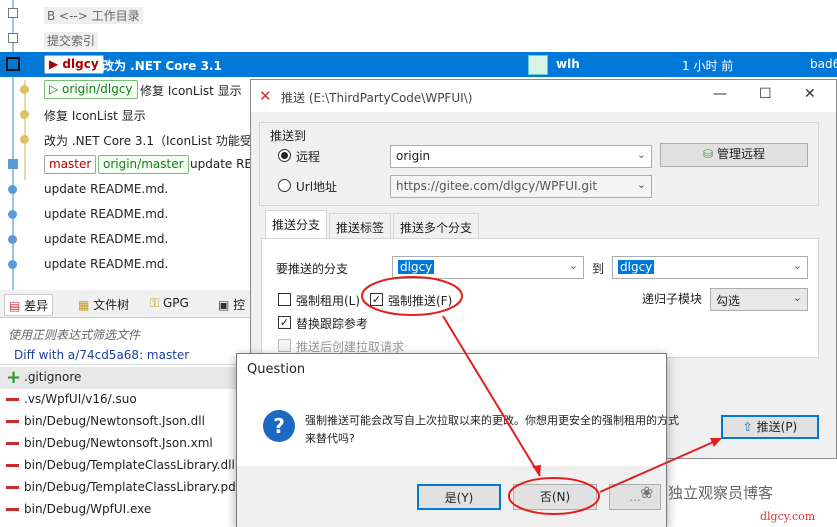 The image size is (837, 527). Describe the element at coordinates (721, 493) in the screenshot. I see `watermark-brand: 独立观察员博客` at that location.